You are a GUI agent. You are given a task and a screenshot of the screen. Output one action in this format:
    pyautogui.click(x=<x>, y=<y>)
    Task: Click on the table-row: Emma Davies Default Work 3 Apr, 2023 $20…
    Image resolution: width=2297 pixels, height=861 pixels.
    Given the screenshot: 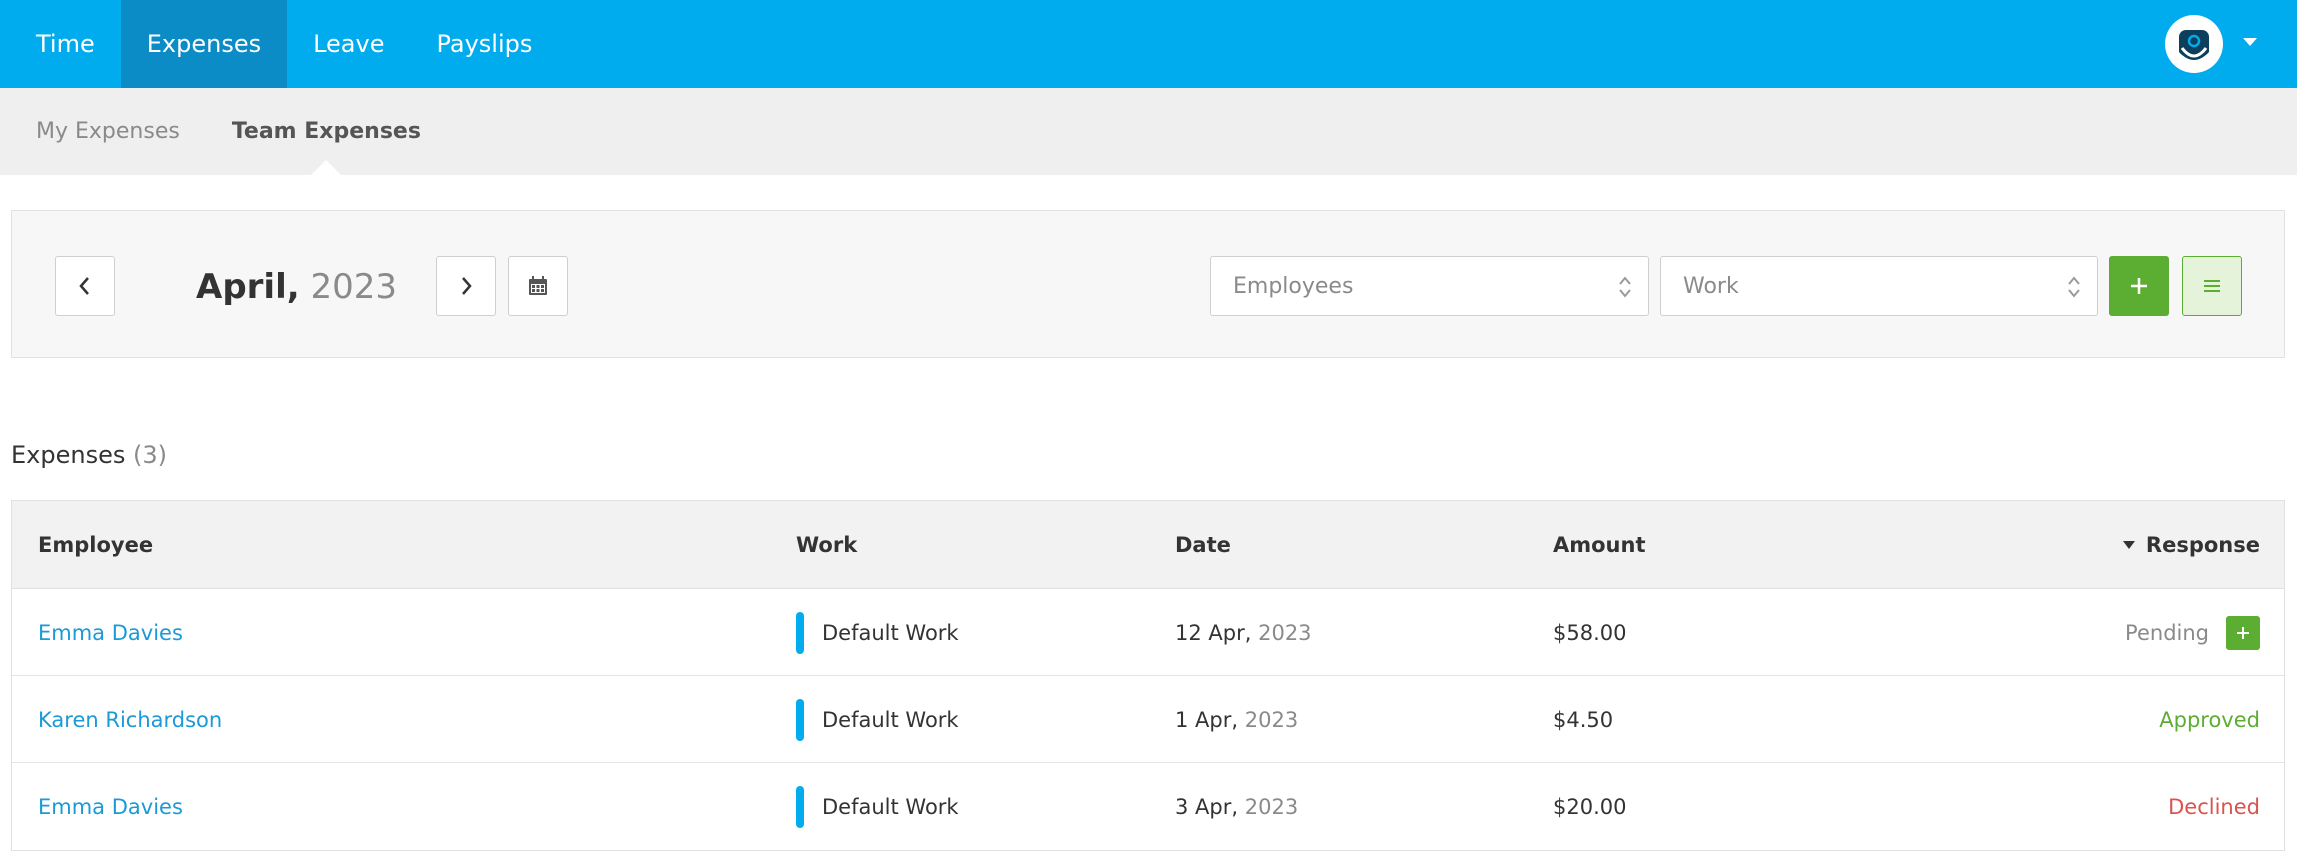 What is the action you would take?
    pyautogui.click(x=1148, y=806)
    